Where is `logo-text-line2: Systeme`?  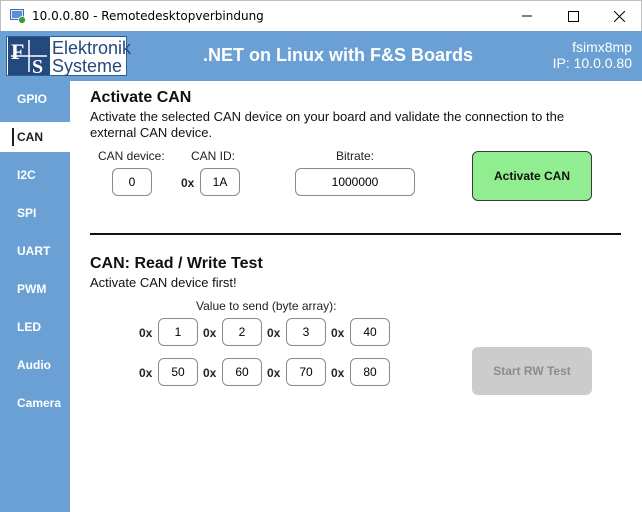
logo-text-line2: Systeme is located at coordinates (87, 66).